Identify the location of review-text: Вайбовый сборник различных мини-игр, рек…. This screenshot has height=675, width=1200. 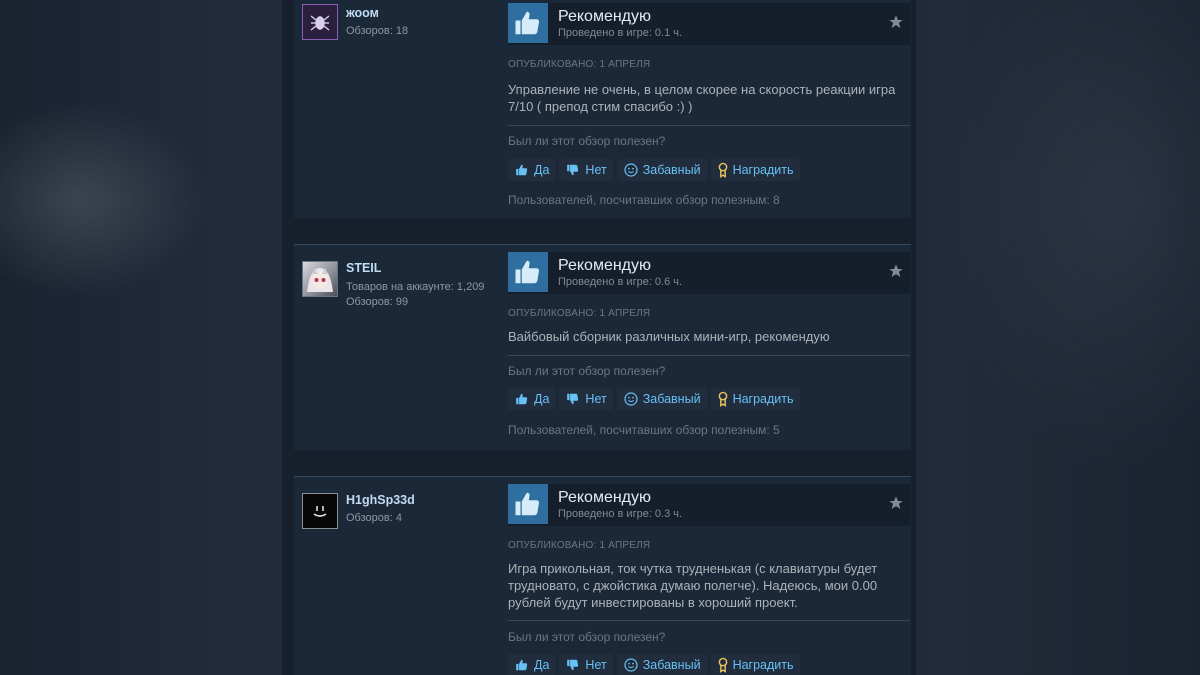
(669, 336).